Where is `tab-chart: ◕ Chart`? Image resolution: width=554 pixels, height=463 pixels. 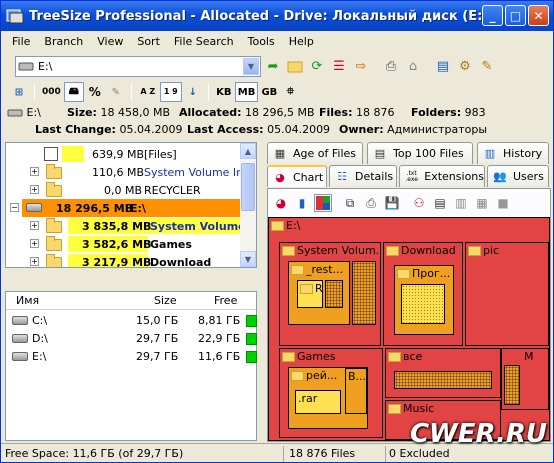 tab-chart: ◕ Chart is located at coordinates (297, 176).